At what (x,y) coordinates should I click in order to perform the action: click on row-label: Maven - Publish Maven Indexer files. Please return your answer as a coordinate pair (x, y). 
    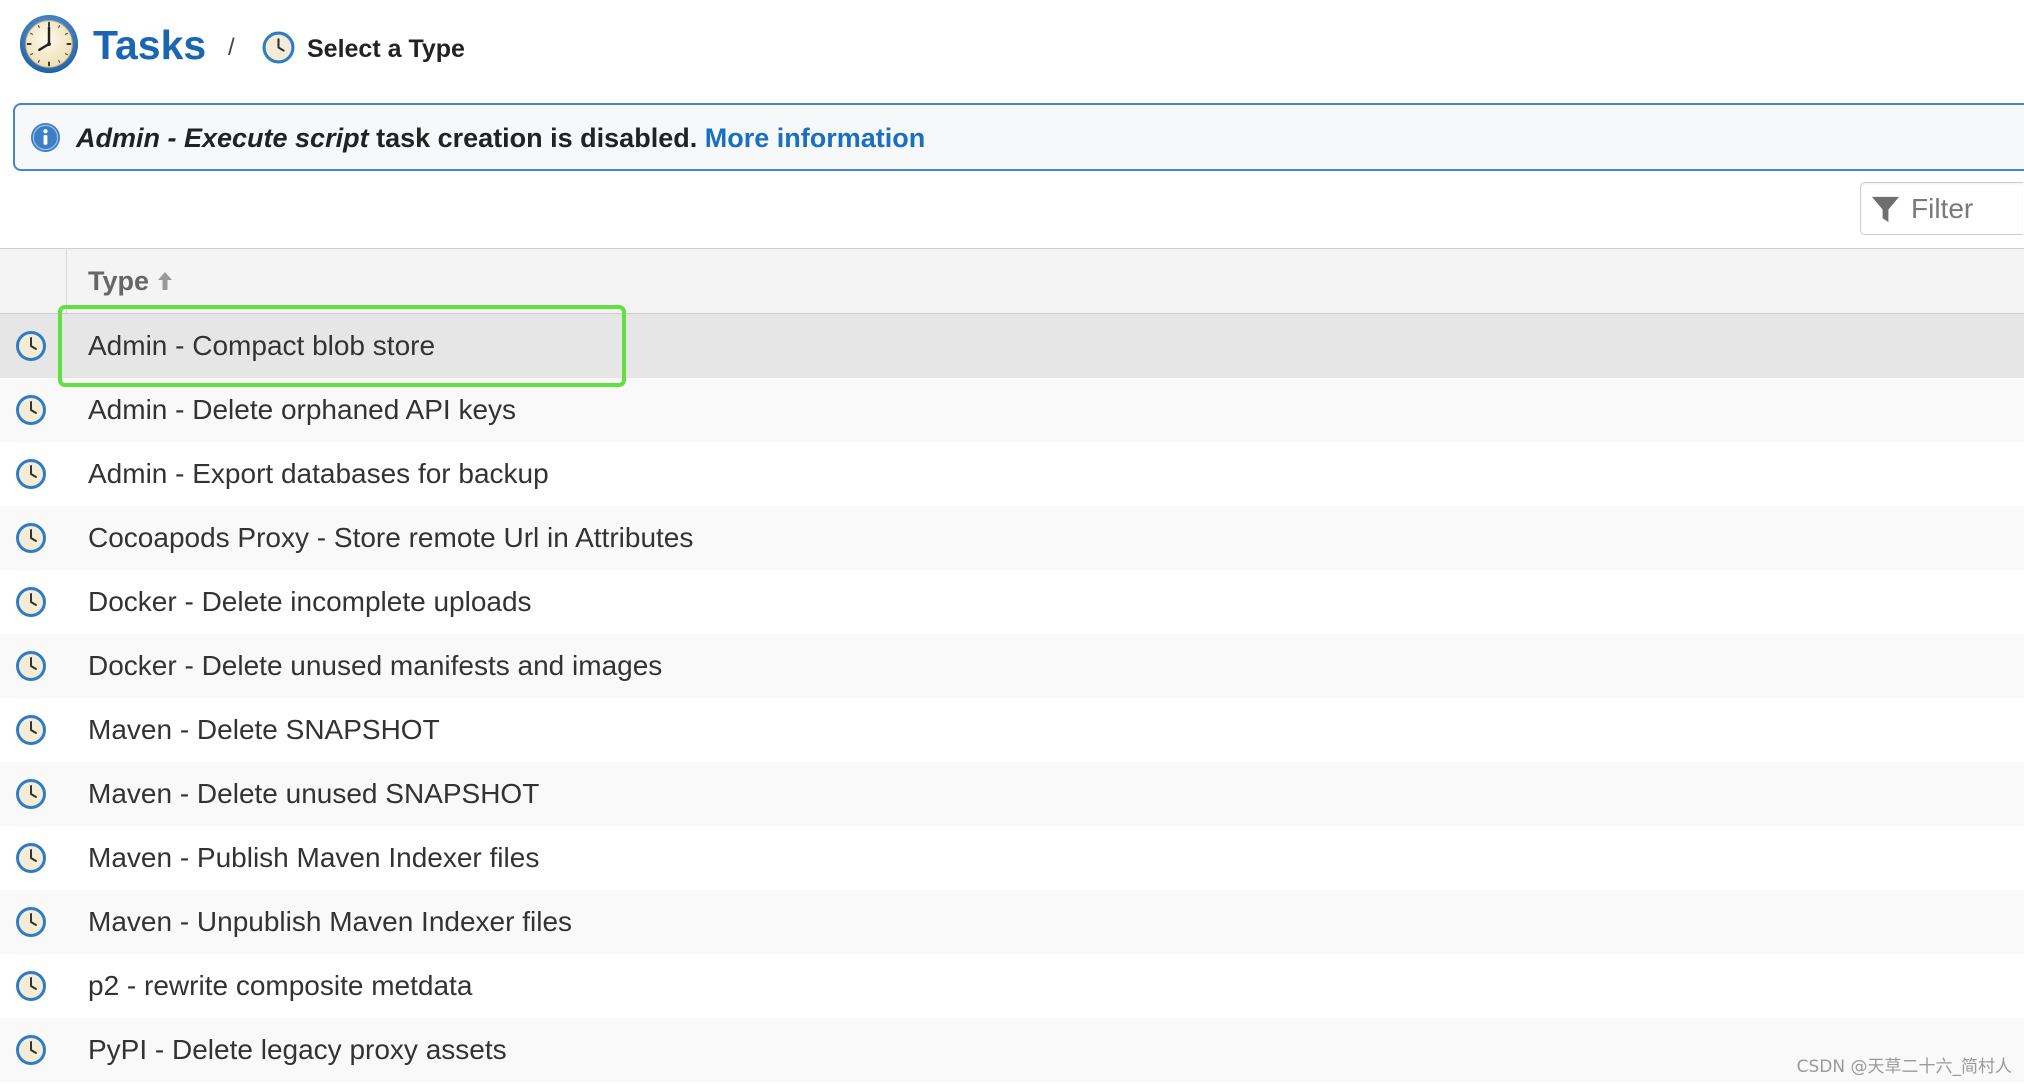
    Looking at the image, I should click on (314, 857).